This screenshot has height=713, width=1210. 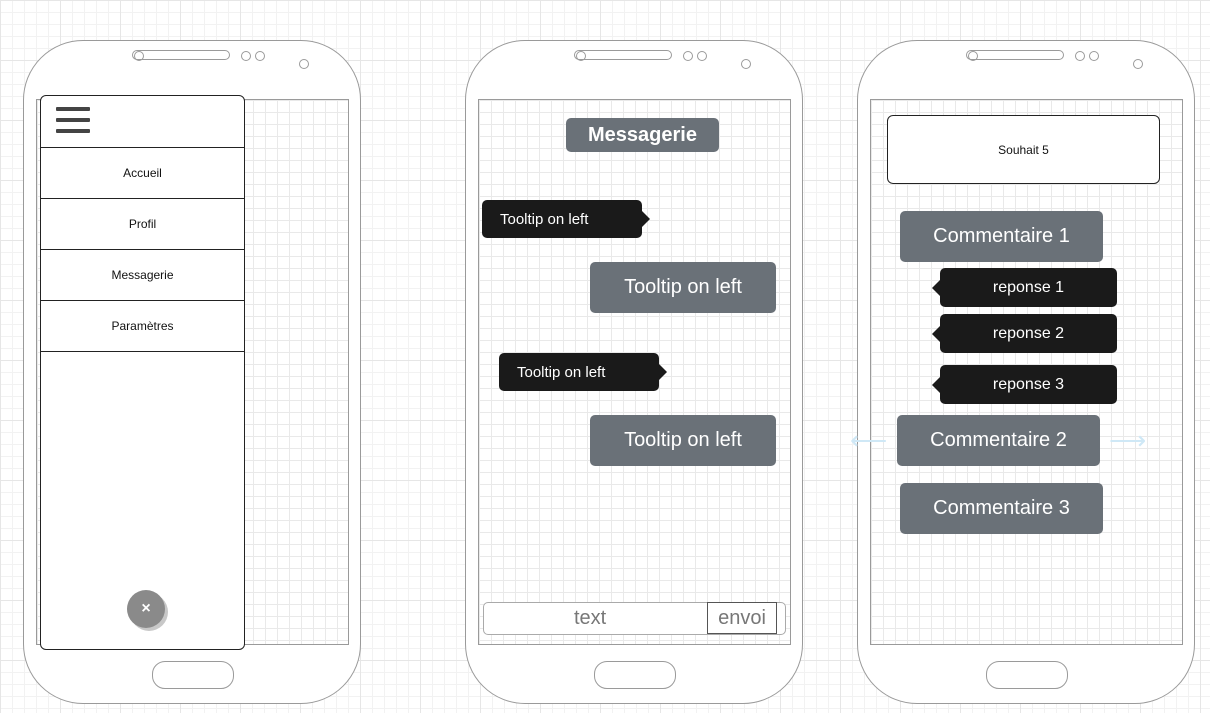 I want to click on menu-item-parametres: Paramètres, so click(x=142, y=326).